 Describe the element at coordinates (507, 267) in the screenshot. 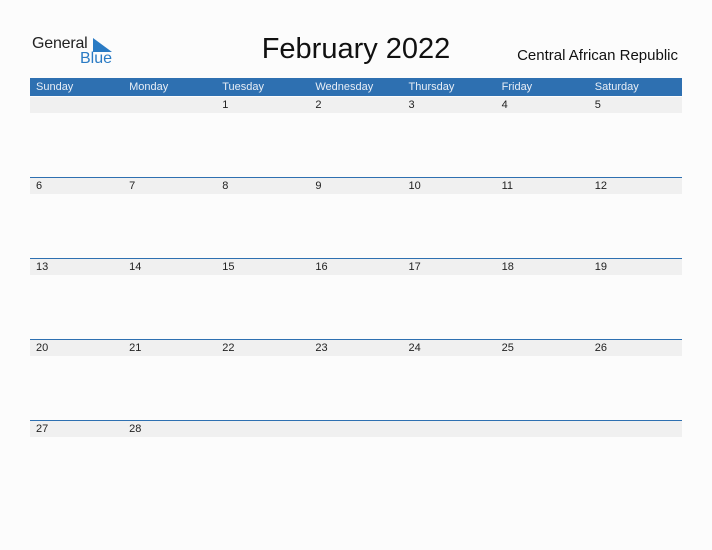

I see `day-cell: 18` at that location.